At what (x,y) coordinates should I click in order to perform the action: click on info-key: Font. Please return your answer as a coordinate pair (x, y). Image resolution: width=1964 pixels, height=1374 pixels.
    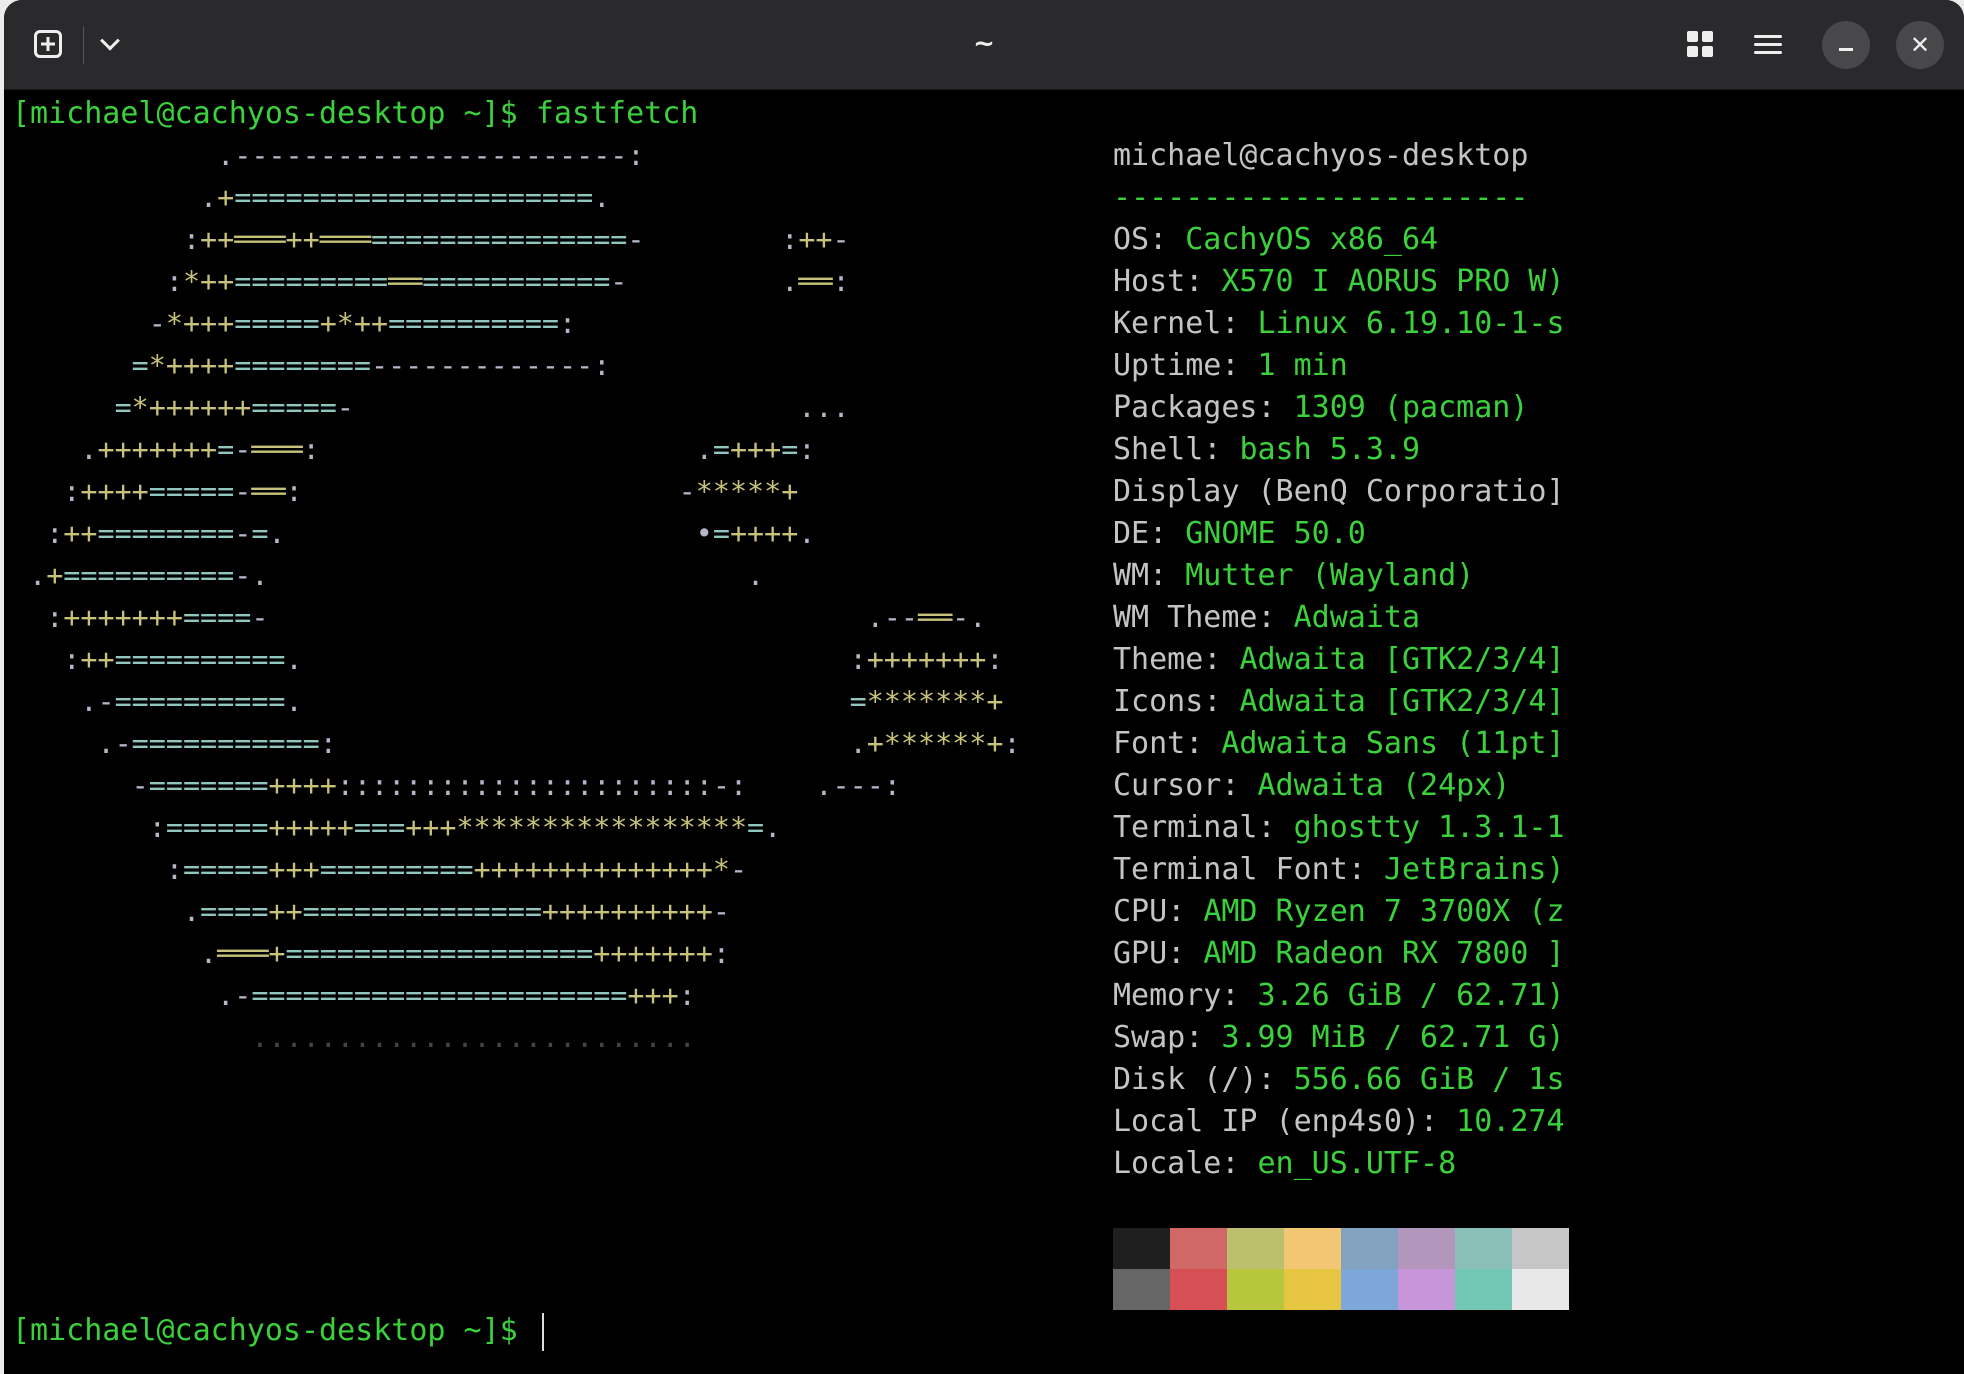
    Looking at the image, I should click on (1149, 743).